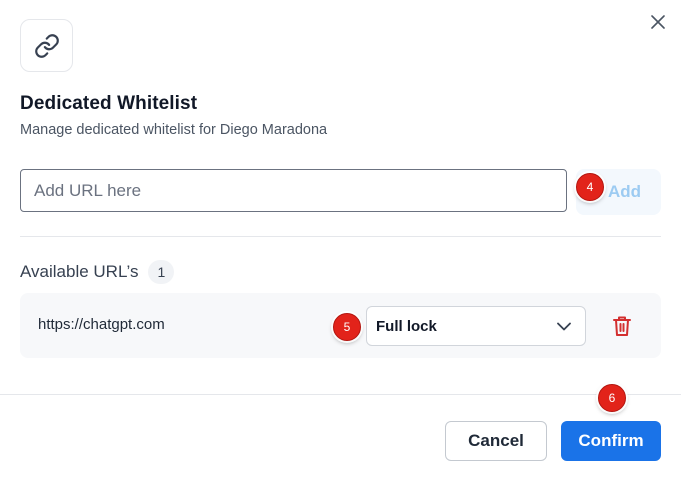 This screenshot has width=681, height=480. Describe the element at coordinates (340, 394) in the screenshot. I see `footer-divider` at that location.